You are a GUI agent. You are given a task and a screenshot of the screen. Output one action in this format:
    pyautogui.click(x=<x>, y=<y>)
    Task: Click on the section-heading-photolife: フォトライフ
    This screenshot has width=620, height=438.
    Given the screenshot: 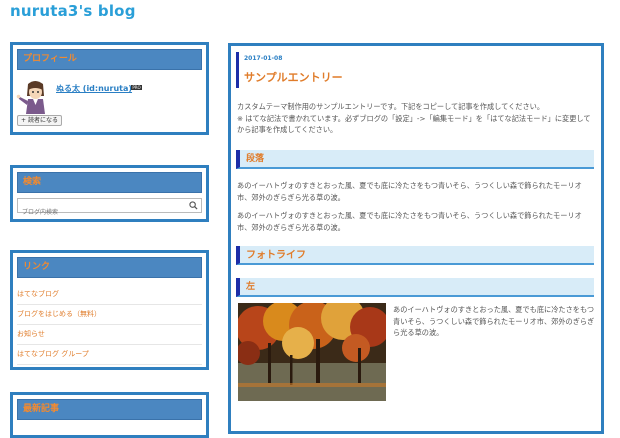 What is the action you would take?
    pyautogui.click(x=415, y=255)
    